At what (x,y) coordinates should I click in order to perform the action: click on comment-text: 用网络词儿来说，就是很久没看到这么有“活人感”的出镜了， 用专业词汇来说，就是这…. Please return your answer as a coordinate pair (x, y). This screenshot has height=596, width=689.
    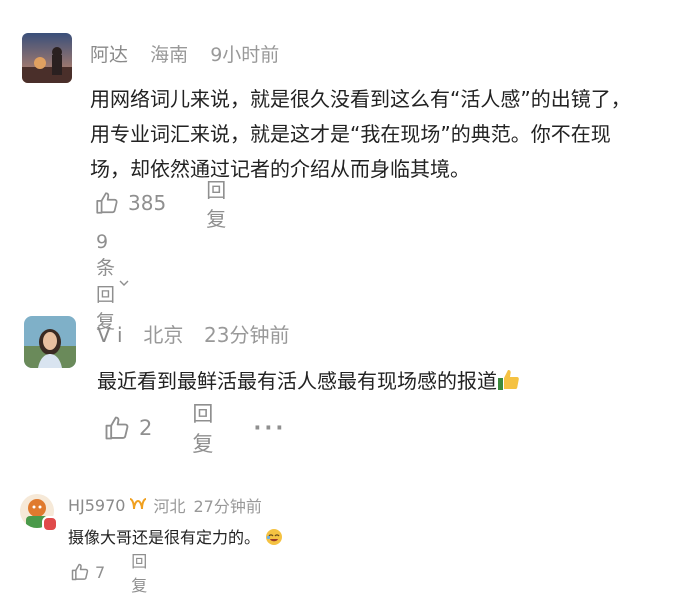
    Looking at the image, I should click on (360, 134).